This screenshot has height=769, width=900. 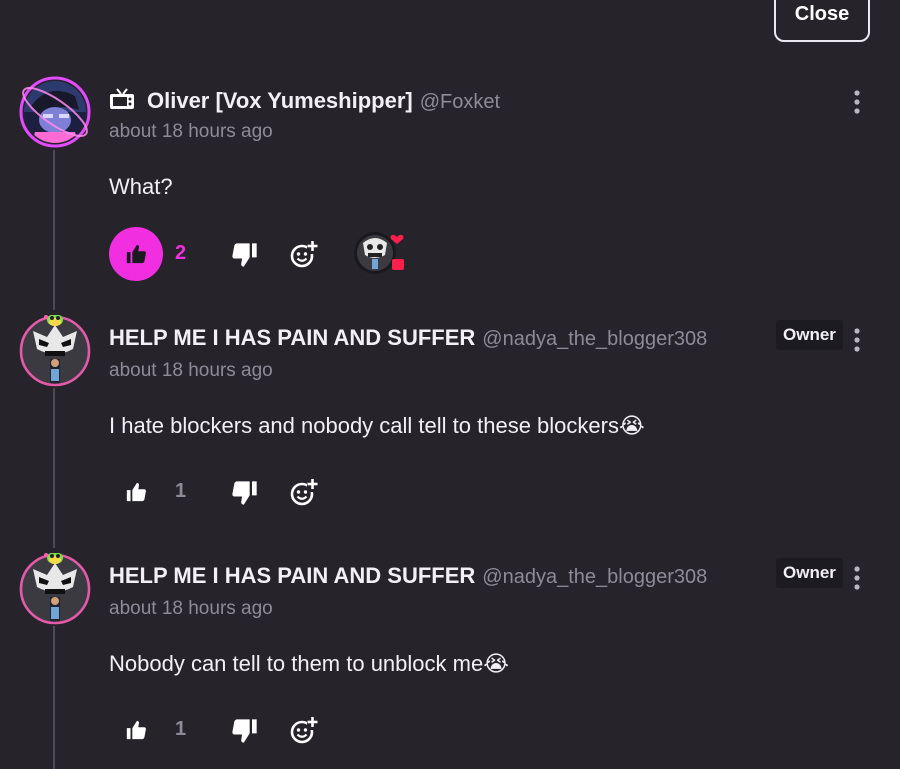 I want to click on comment-header: Oliver [Vox Yumeshipper] @Foxket, so click(x=304, y=100).